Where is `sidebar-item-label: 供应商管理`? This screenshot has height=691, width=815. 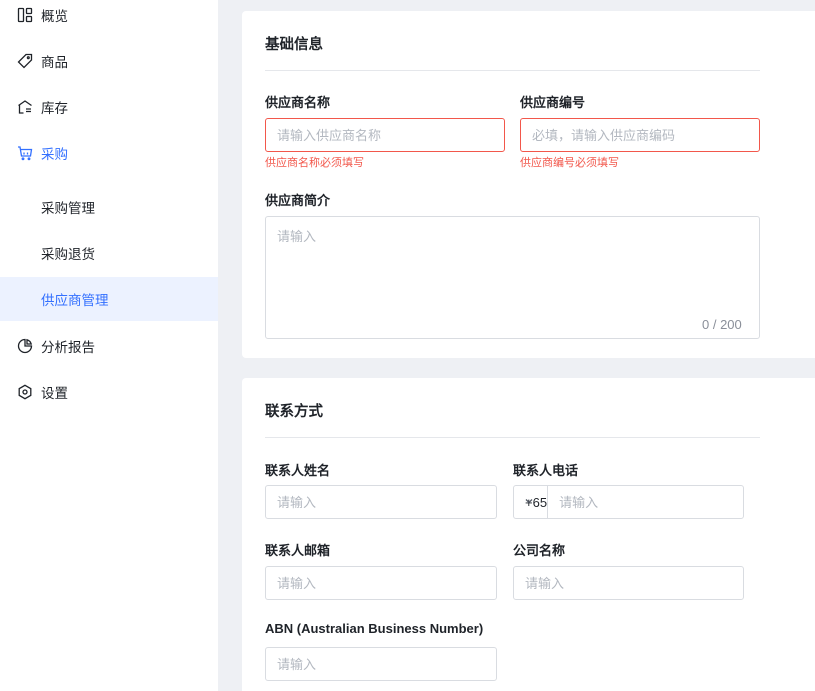
sidebar-item-label: 供应商管理 is located at coordinates (75, 300).